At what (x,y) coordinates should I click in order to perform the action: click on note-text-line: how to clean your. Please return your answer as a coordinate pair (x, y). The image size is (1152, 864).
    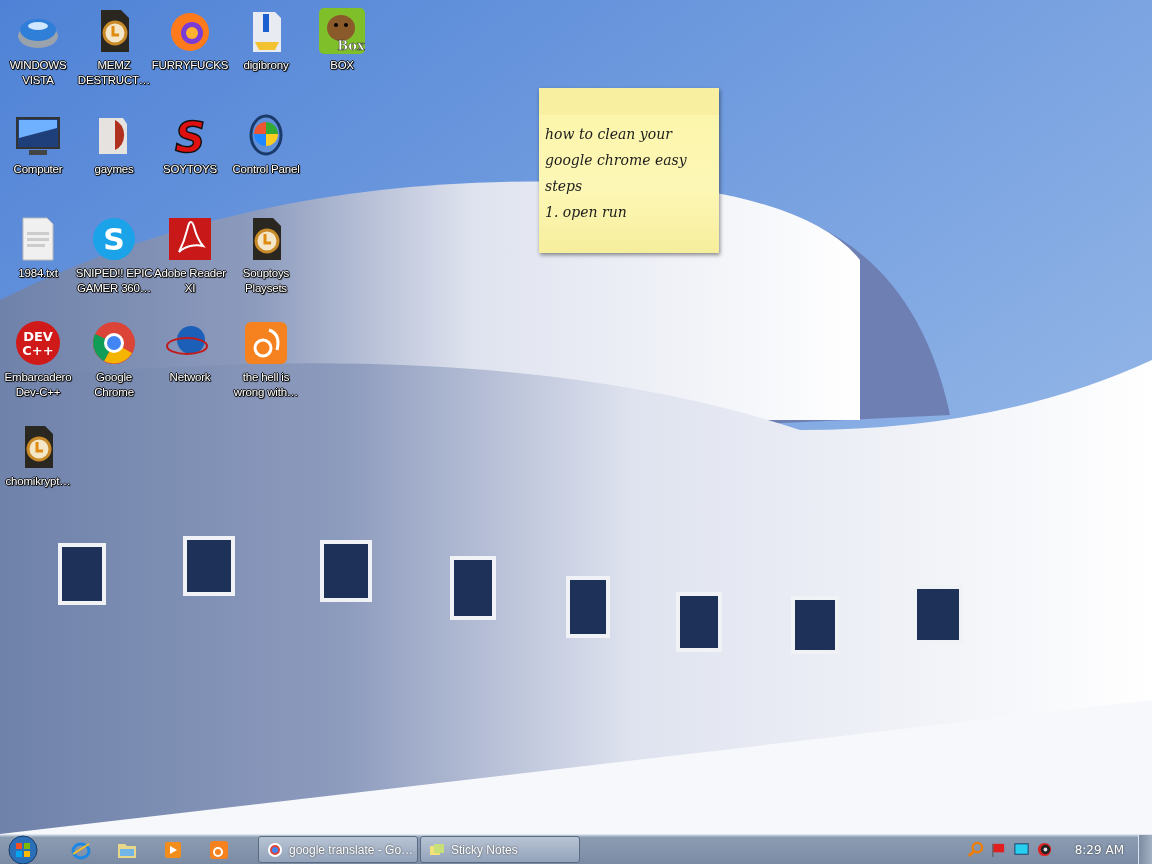
    Looking at the image, I should click on (609, 134).